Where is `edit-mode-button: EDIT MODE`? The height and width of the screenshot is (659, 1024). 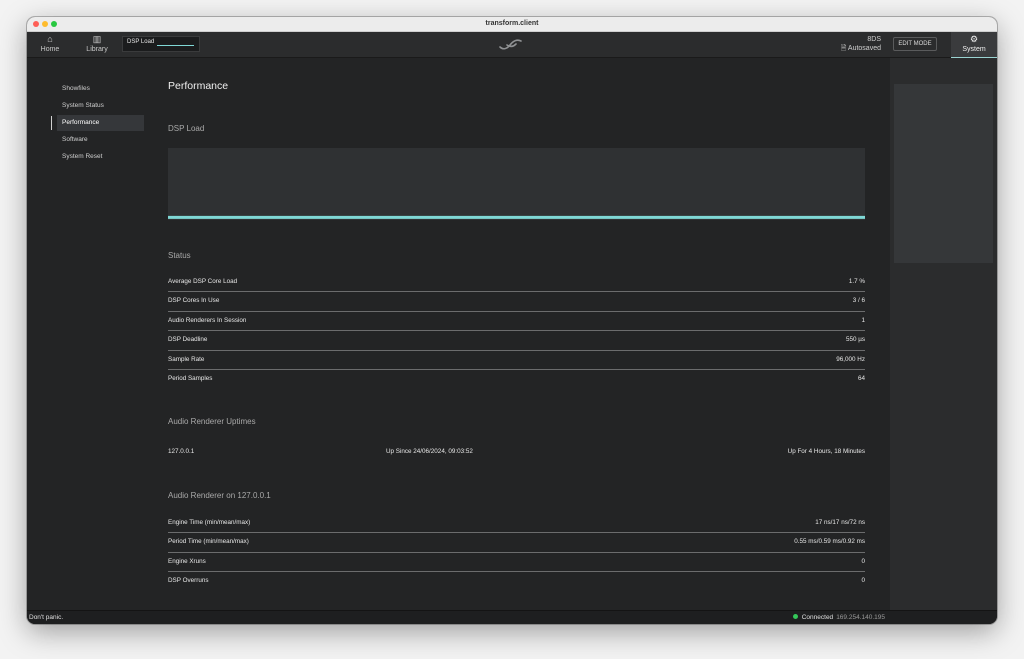
edit-mode-button: EDIT MODE is located at coordinates (915, 44).